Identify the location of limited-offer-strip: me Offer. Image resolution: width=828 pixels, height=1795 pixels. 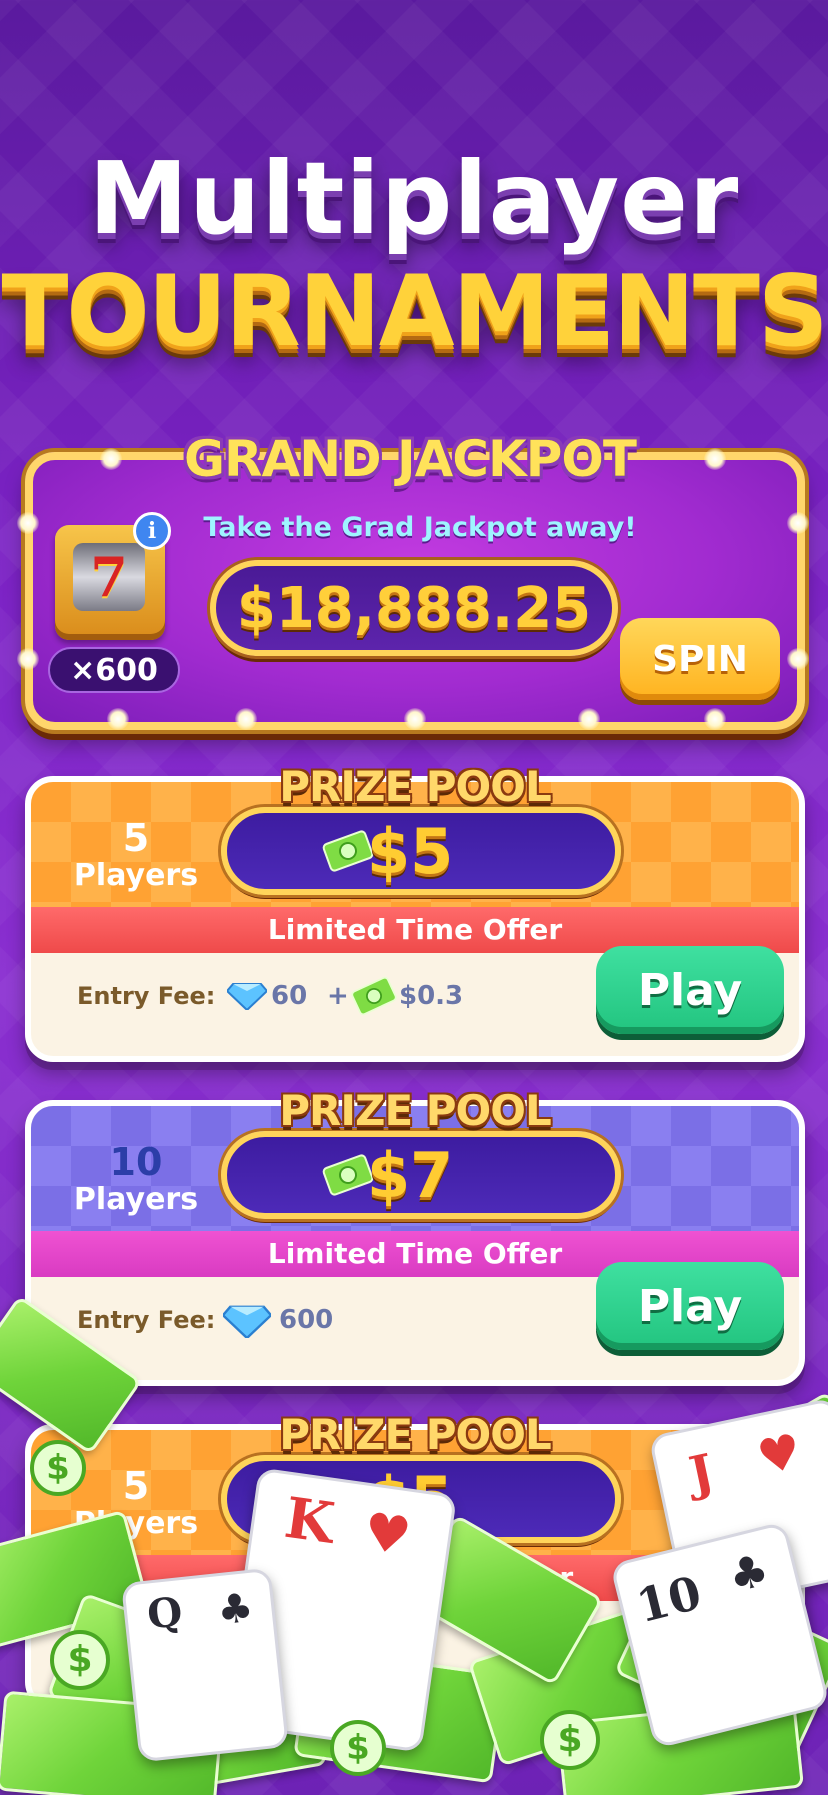
(415, 1578).